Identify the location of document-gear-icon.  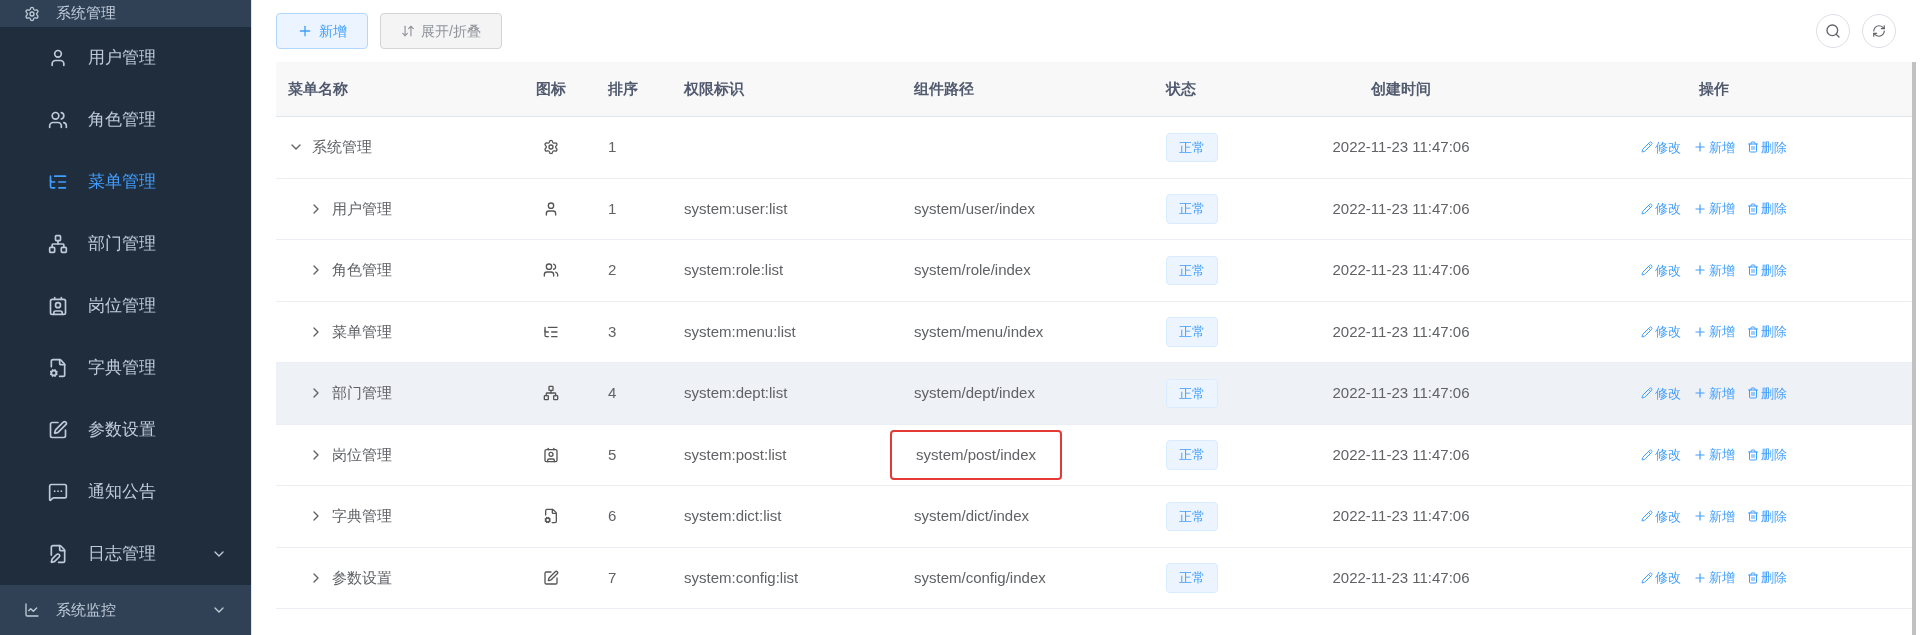
(551, 516).